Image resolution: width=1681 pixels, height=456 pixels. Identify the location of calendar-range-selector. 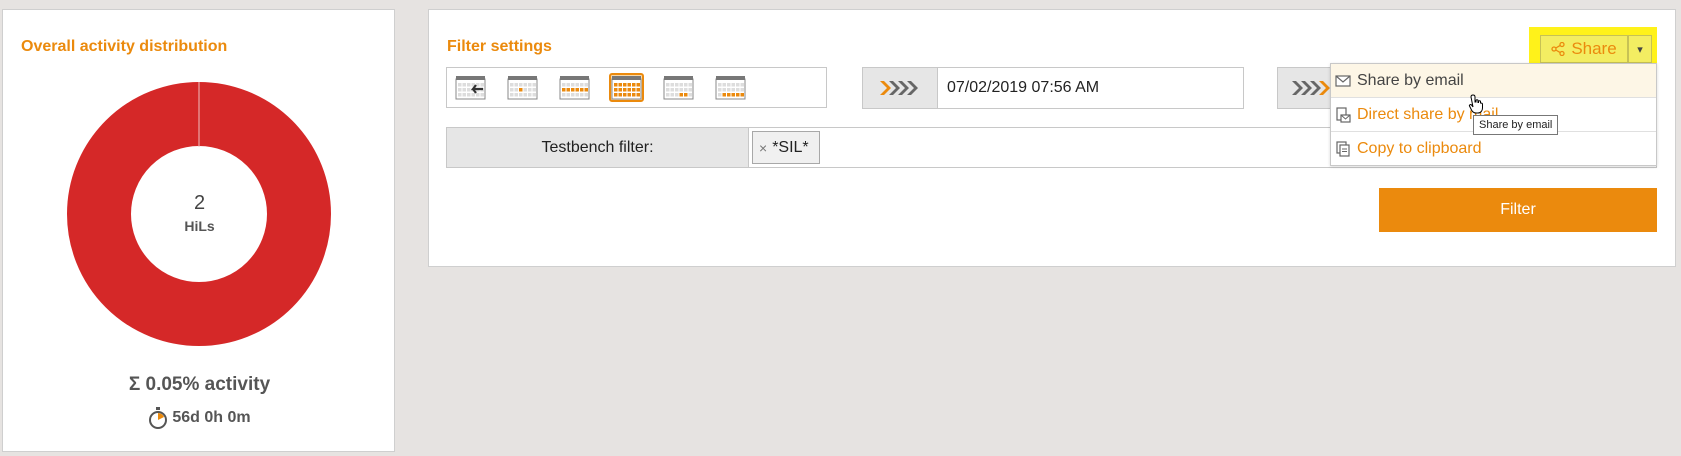
(636, 87).